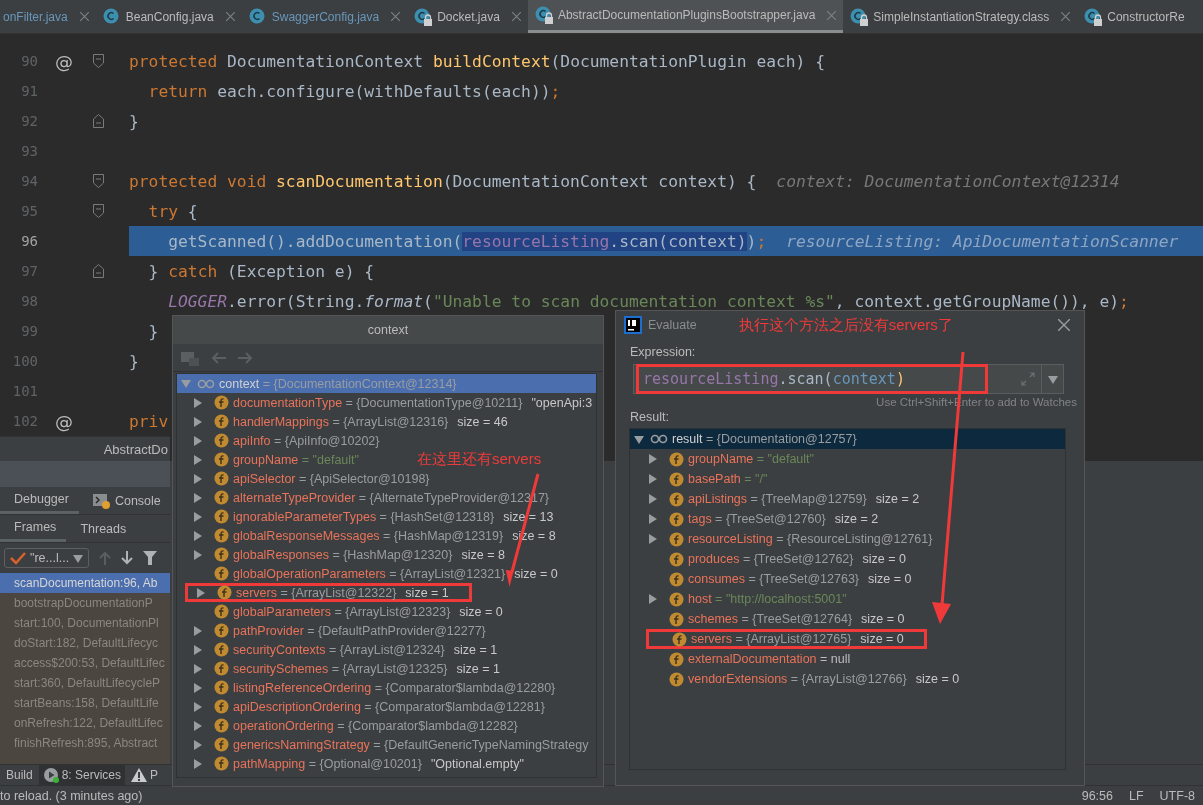 Image resolution: width=1203 pixels, height=805 pixels. I want to click on tree-row: apiDescriptionOrdering = {Comparator$lambda@12281}, so click(361, 706).